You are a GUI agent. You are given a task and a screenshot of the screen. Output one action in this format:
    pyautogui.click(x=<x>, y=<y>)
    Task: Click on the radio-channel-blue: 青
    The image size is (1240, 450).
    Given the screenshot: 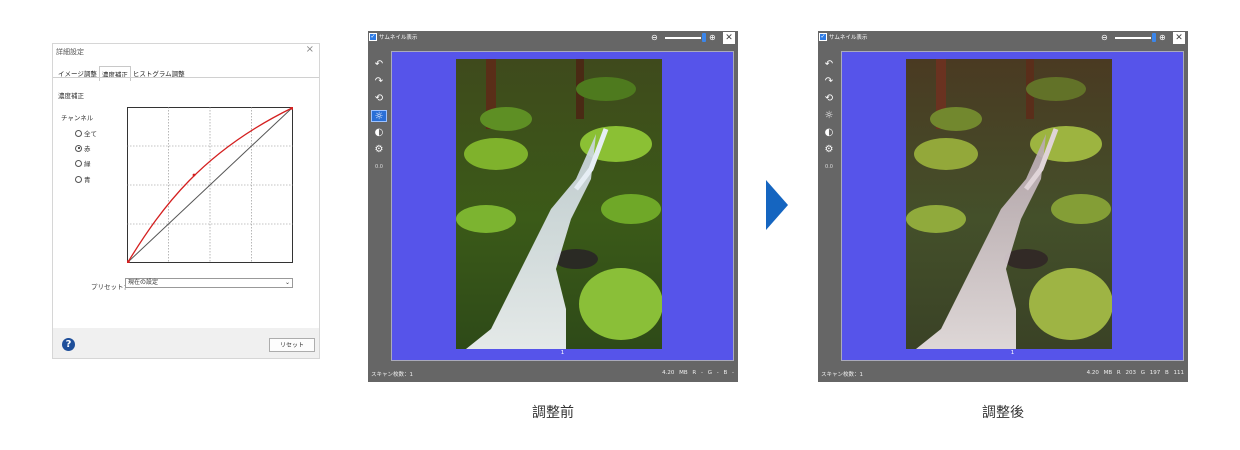 What is the action you would take?
    pyautogui.click(x=83, y=179)
    